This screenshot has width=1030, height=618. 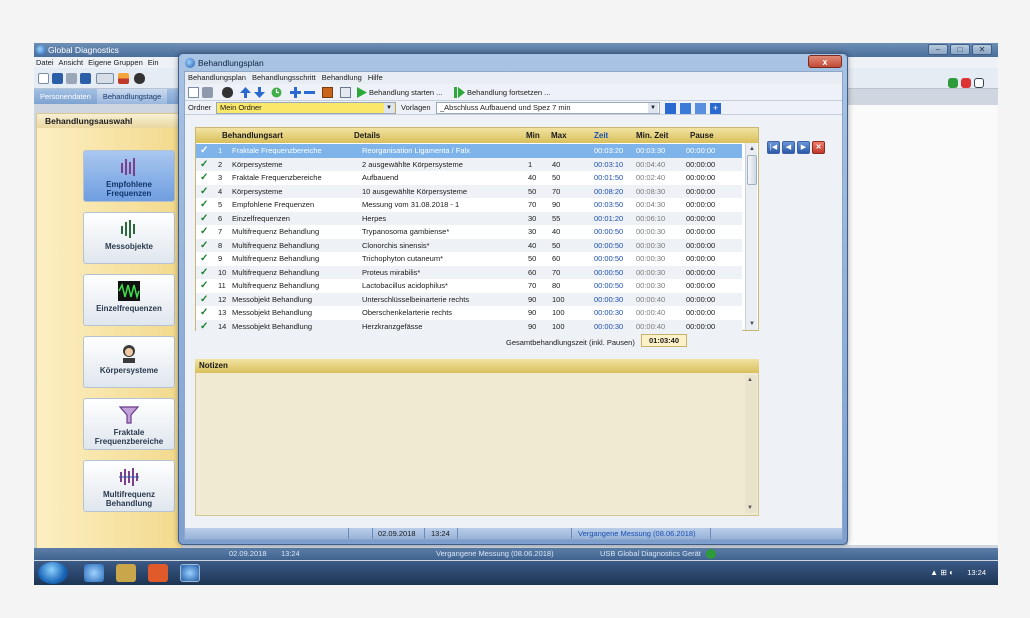 I want to click on maximize-icon: □, so click(x=960, y=49).